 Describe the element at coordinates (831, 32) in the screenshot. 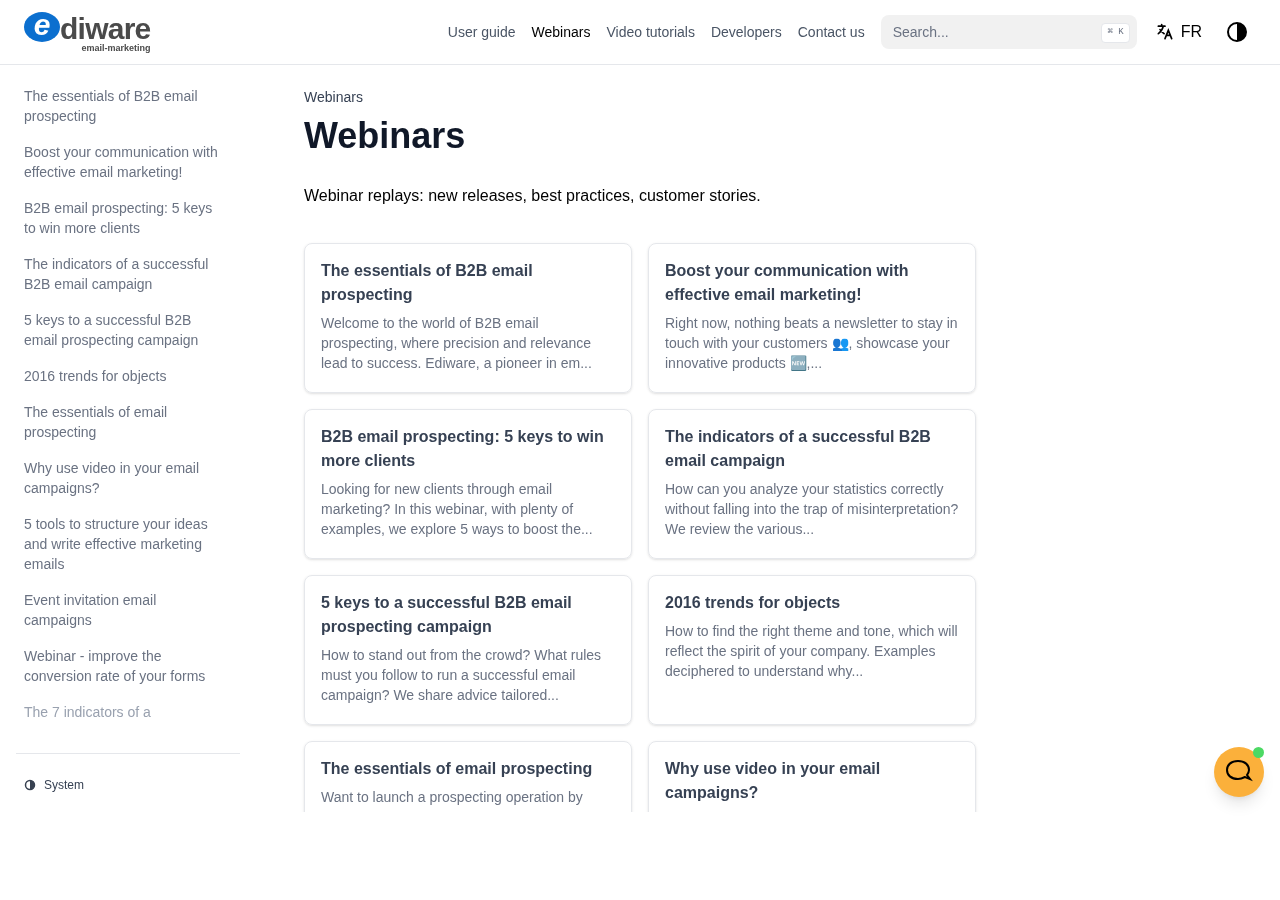

I see `nav-link: Contact us` at that location.